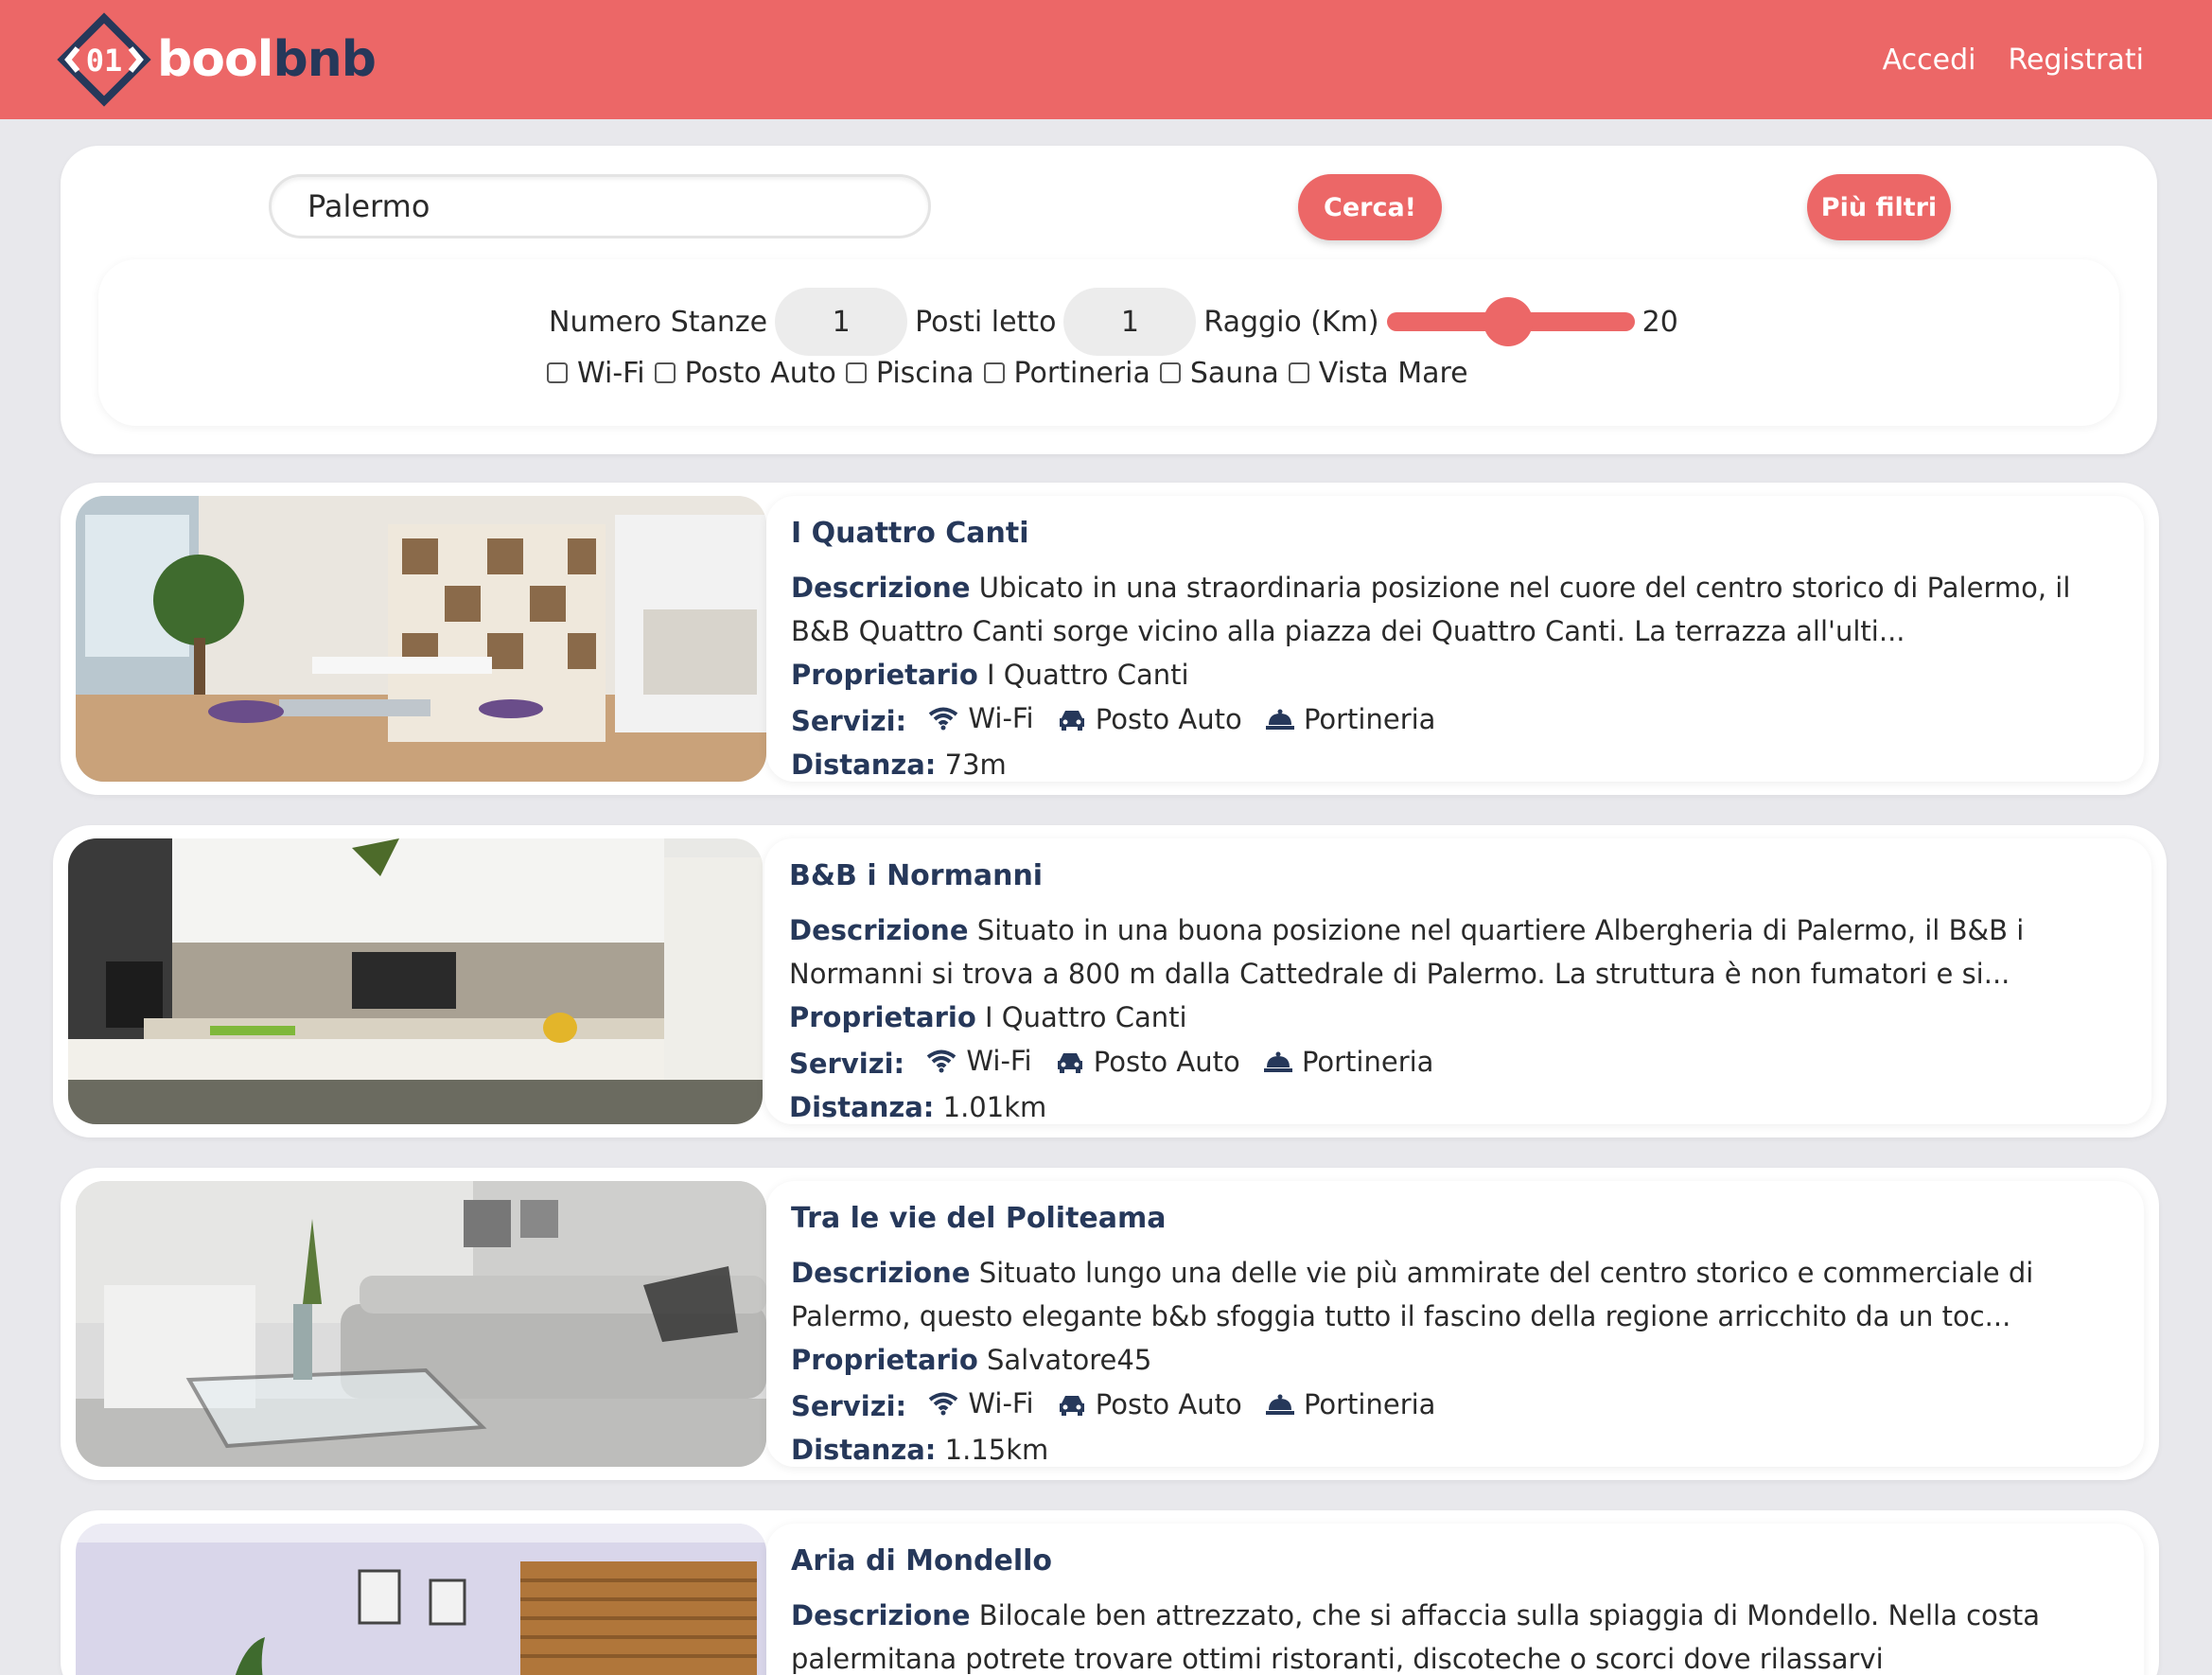 The image size is (2212, 1675). I want to click on amenity-wifi: Wi-Fi, so click(596, 373).